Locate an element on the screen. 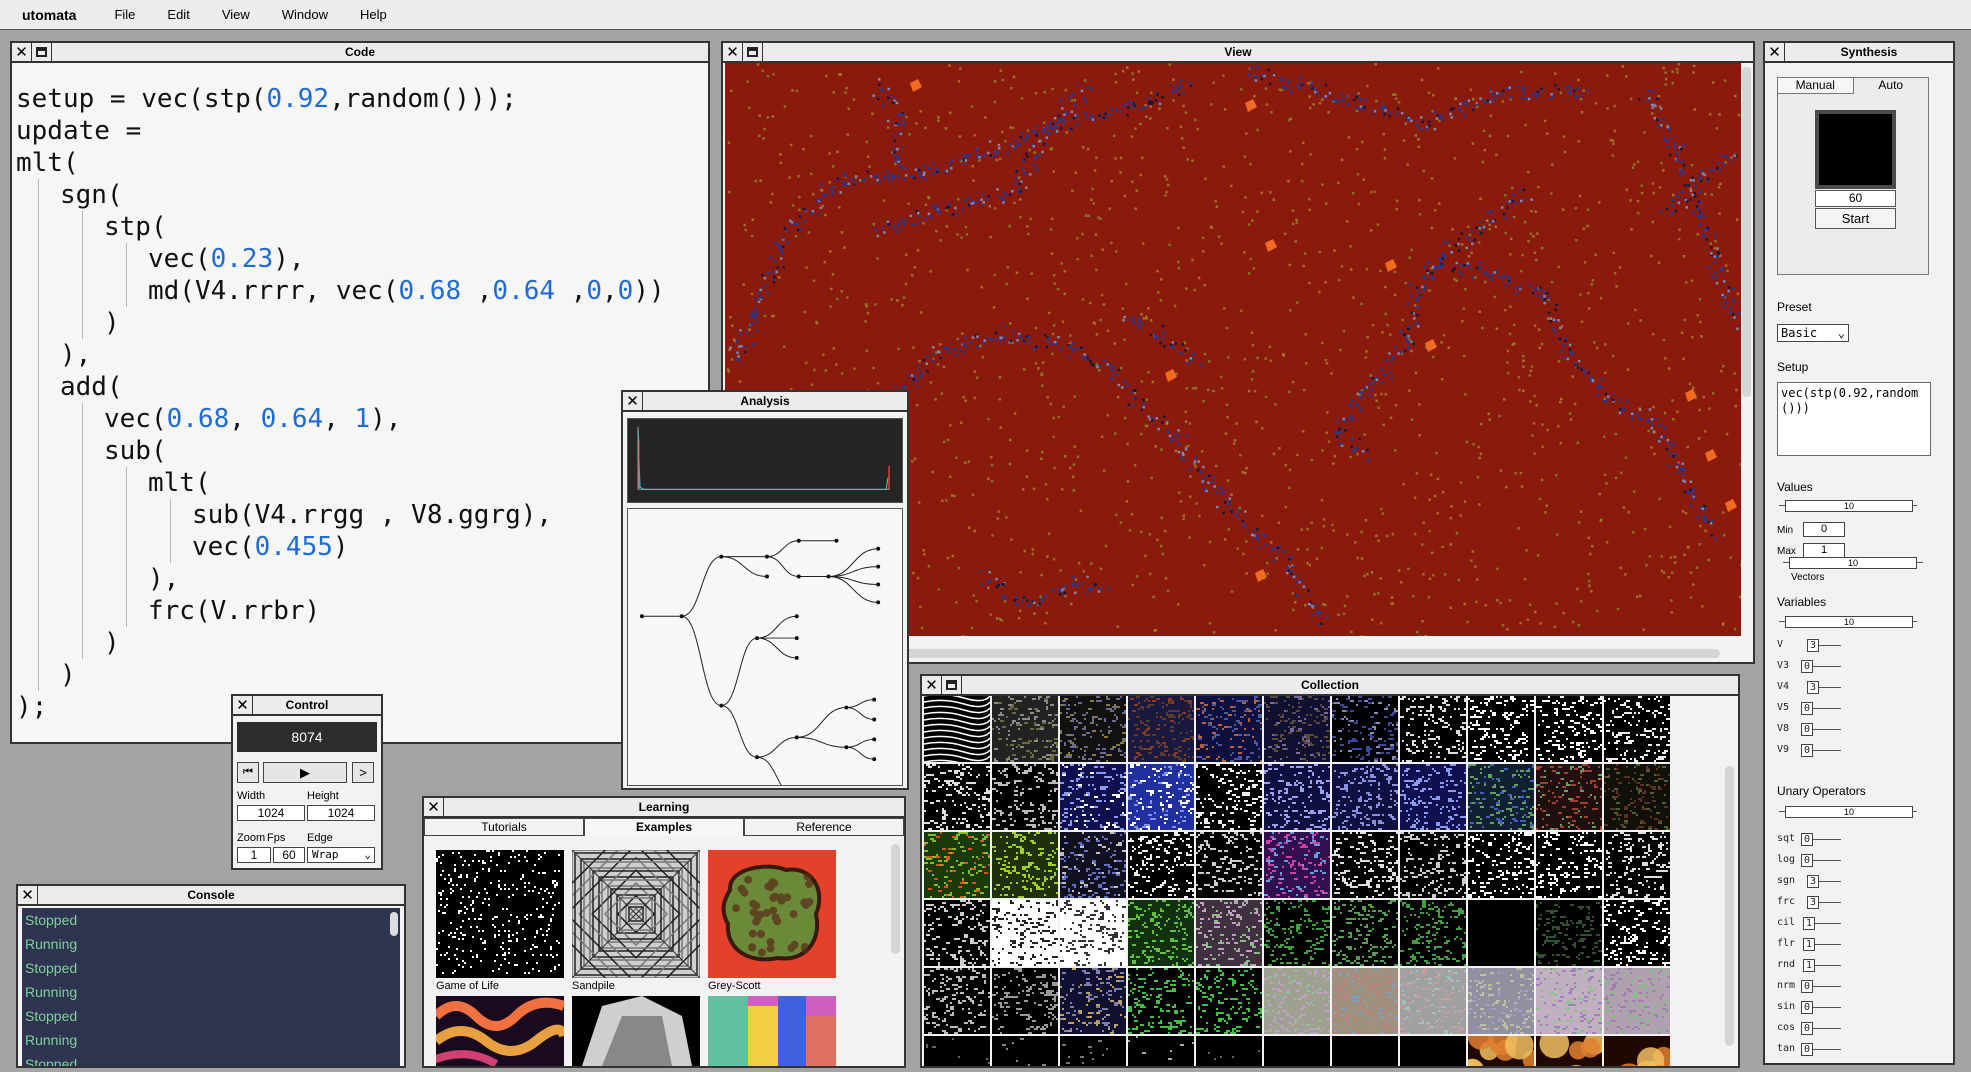 The width and height of the screenshot is (1971, 1072). operator-row: sin 0 is located at coordinates (1809, 1008).